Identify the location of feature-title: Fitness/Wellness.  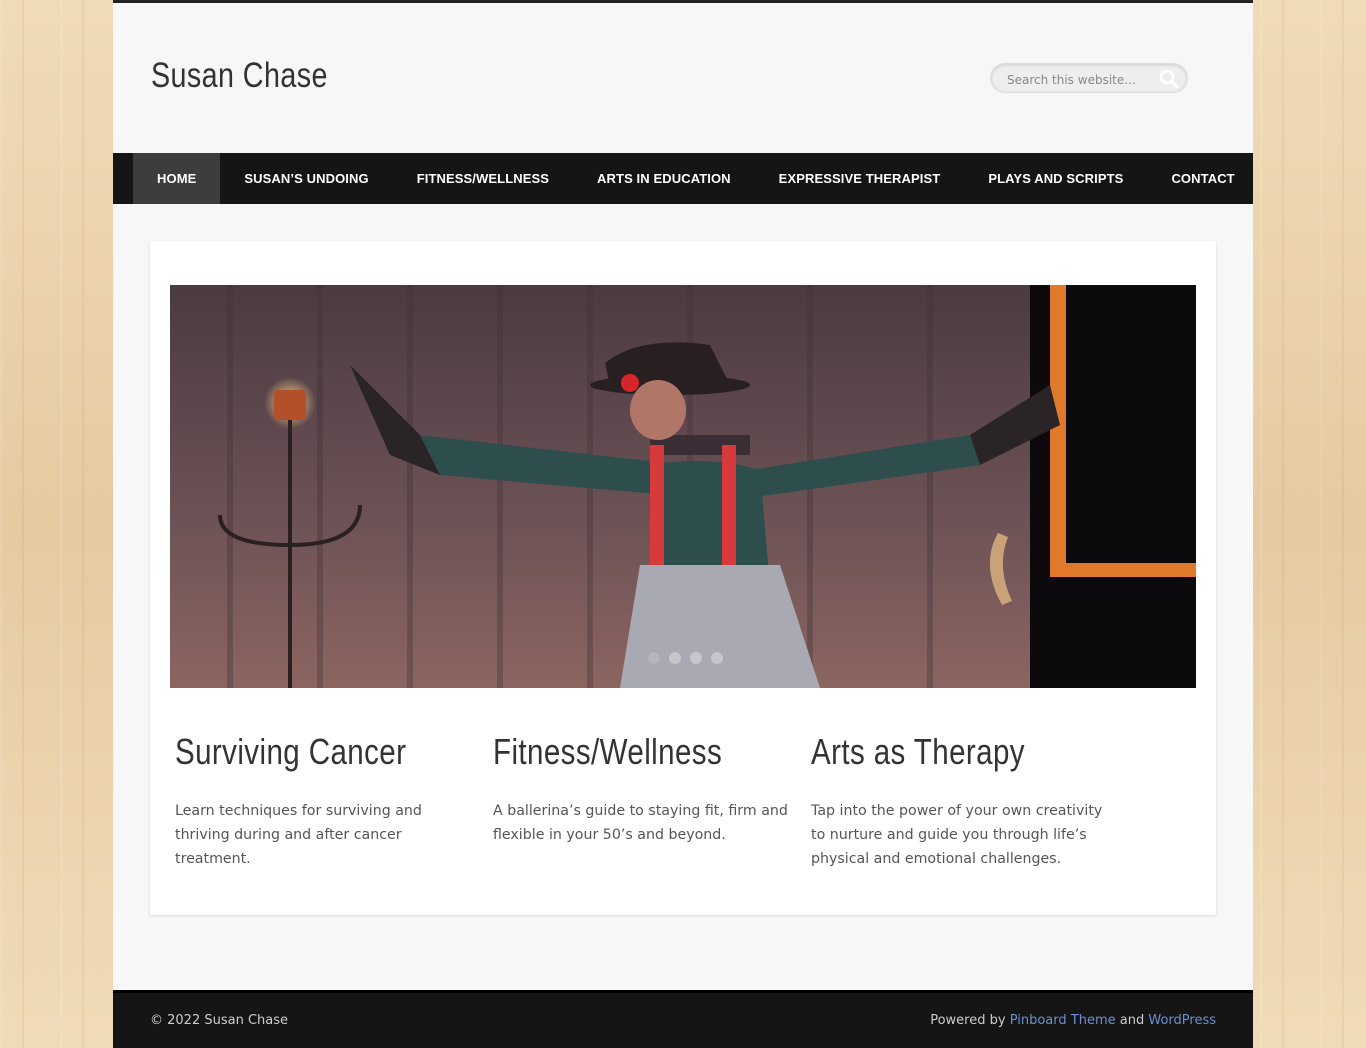
(616, 752).